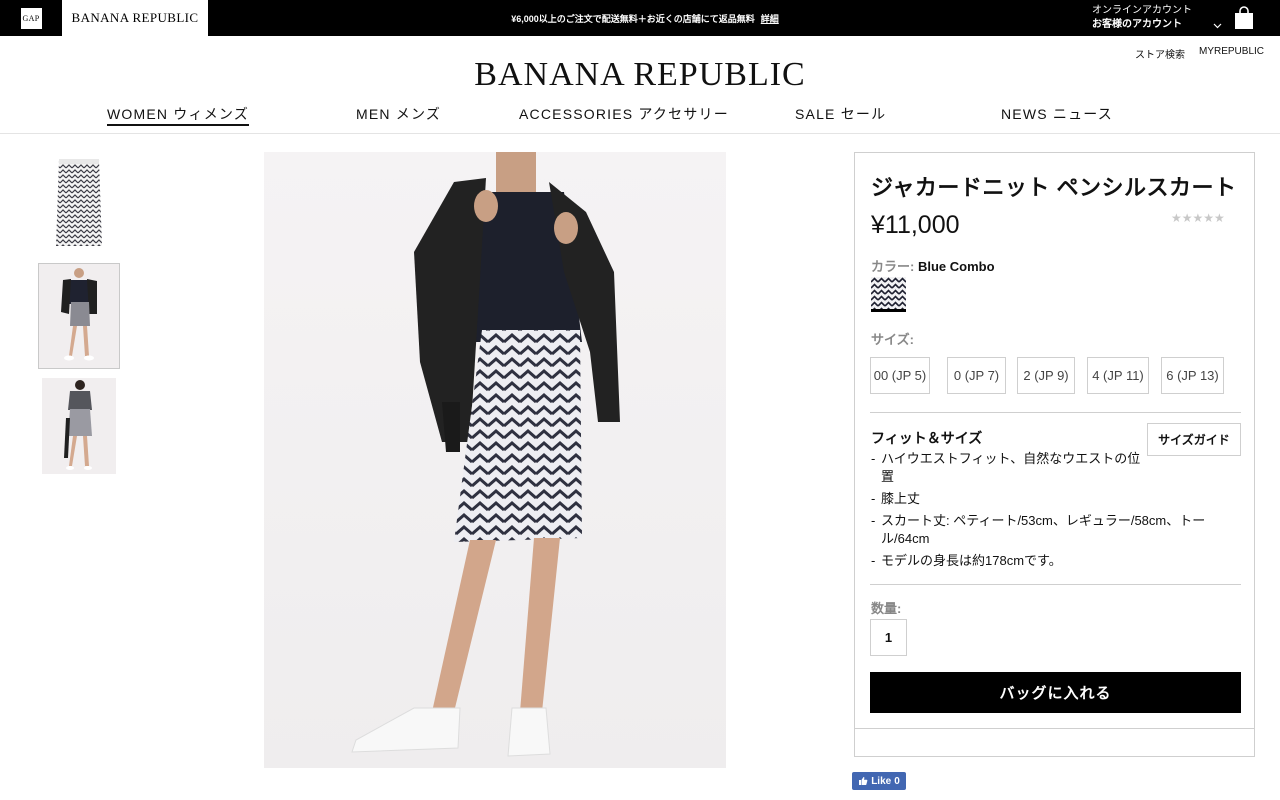  Describe the element at coordinates (897, 781) in the screenshot. I see `like-count: 0` at that location.